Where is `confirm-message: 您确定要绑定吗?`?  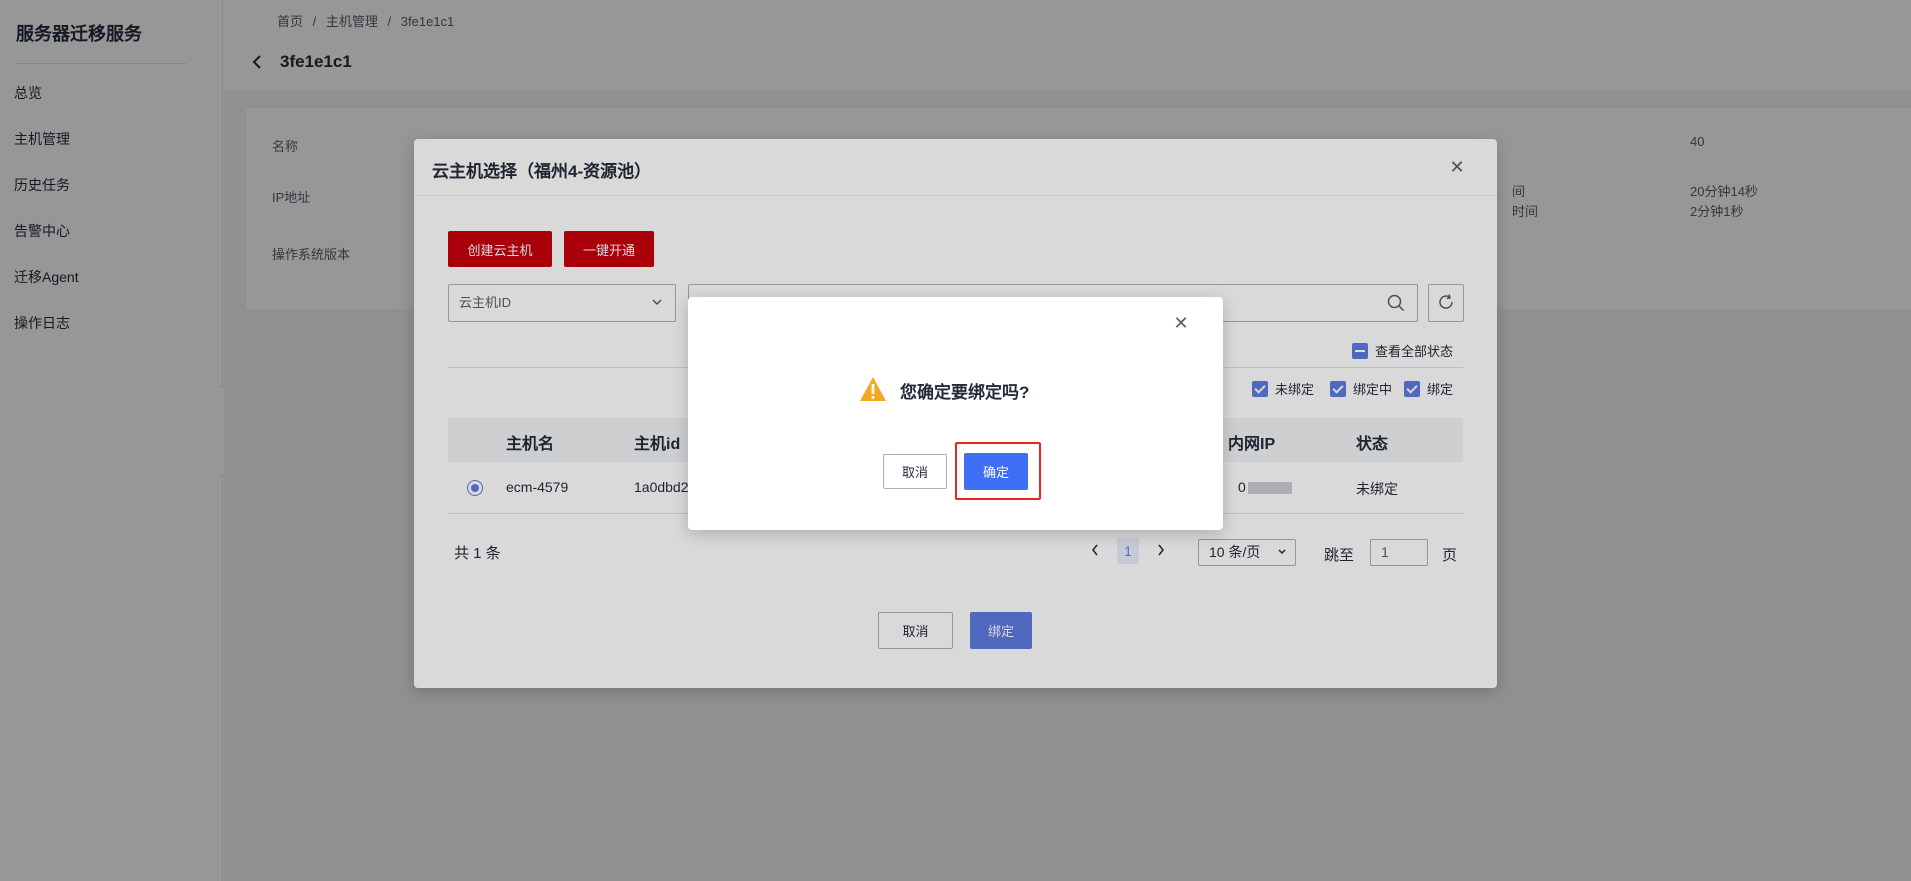 confirm-message: 您确定要绑定吗? is located at coordinates (965, 392).